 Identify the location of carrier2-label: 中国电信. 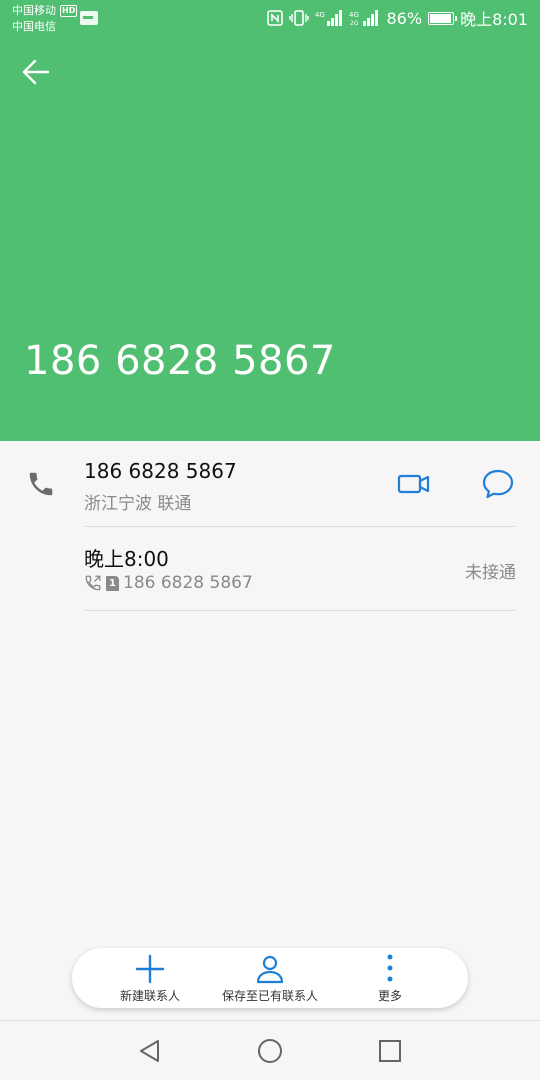
(34, 26).